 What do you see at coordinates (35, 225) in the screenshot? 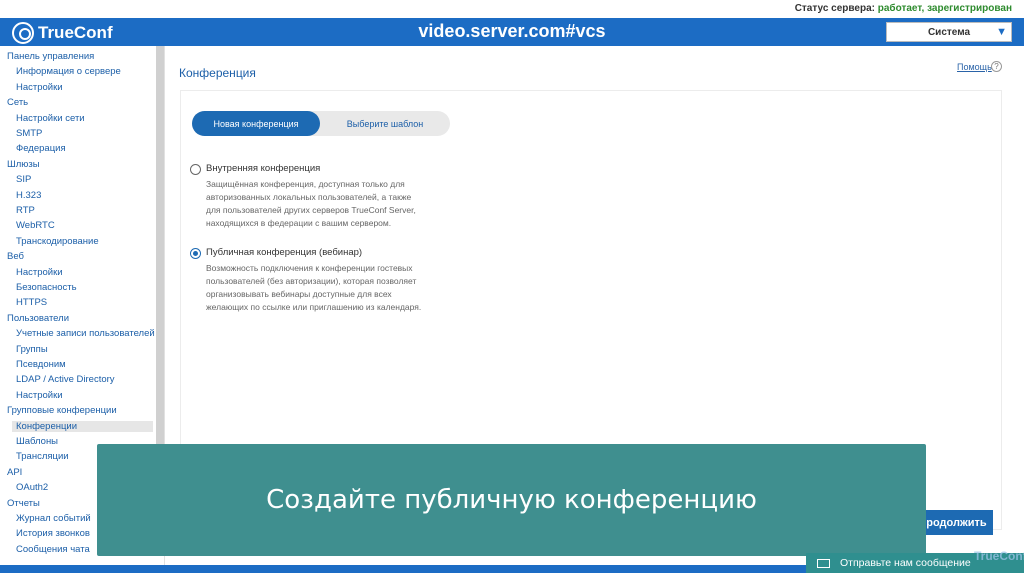
I see `sidebar-item: WebRTC` at bounding box center [35, 225].